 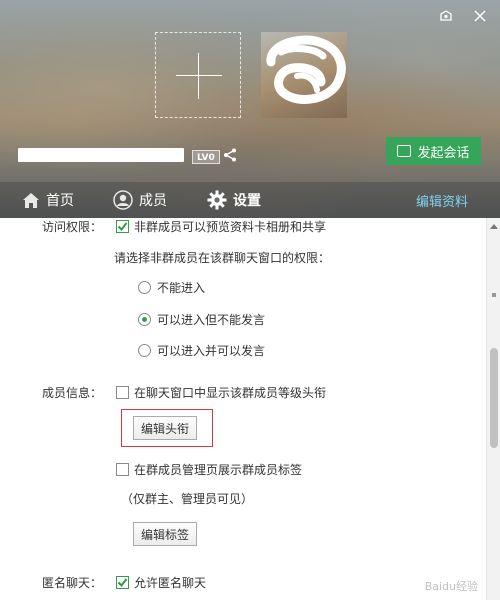 I want to click on watermark: Baidu经验, so click(x=451, y=586).